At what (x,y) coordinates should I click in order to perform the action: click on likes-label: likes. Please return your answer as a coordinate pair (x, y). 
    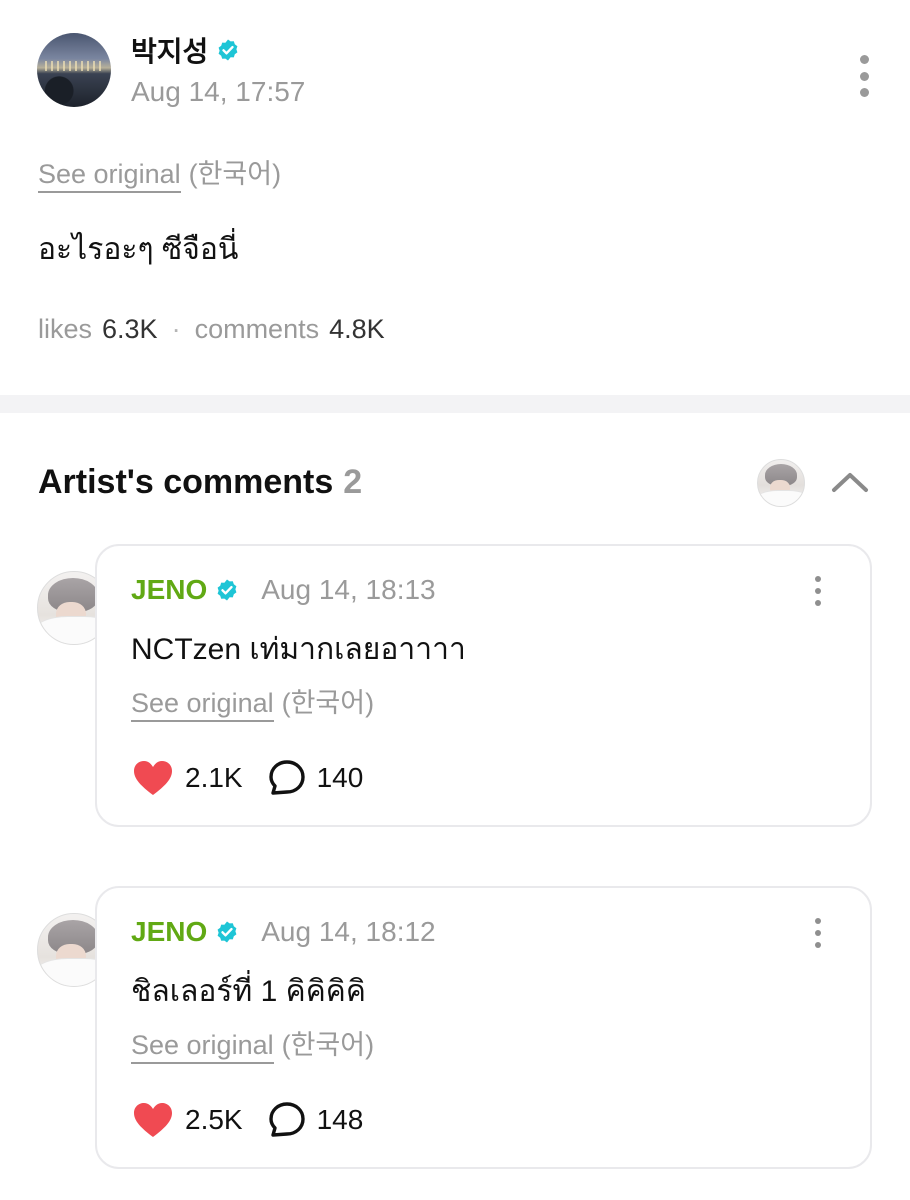
    Looking at the image, I should click on (65, 329).